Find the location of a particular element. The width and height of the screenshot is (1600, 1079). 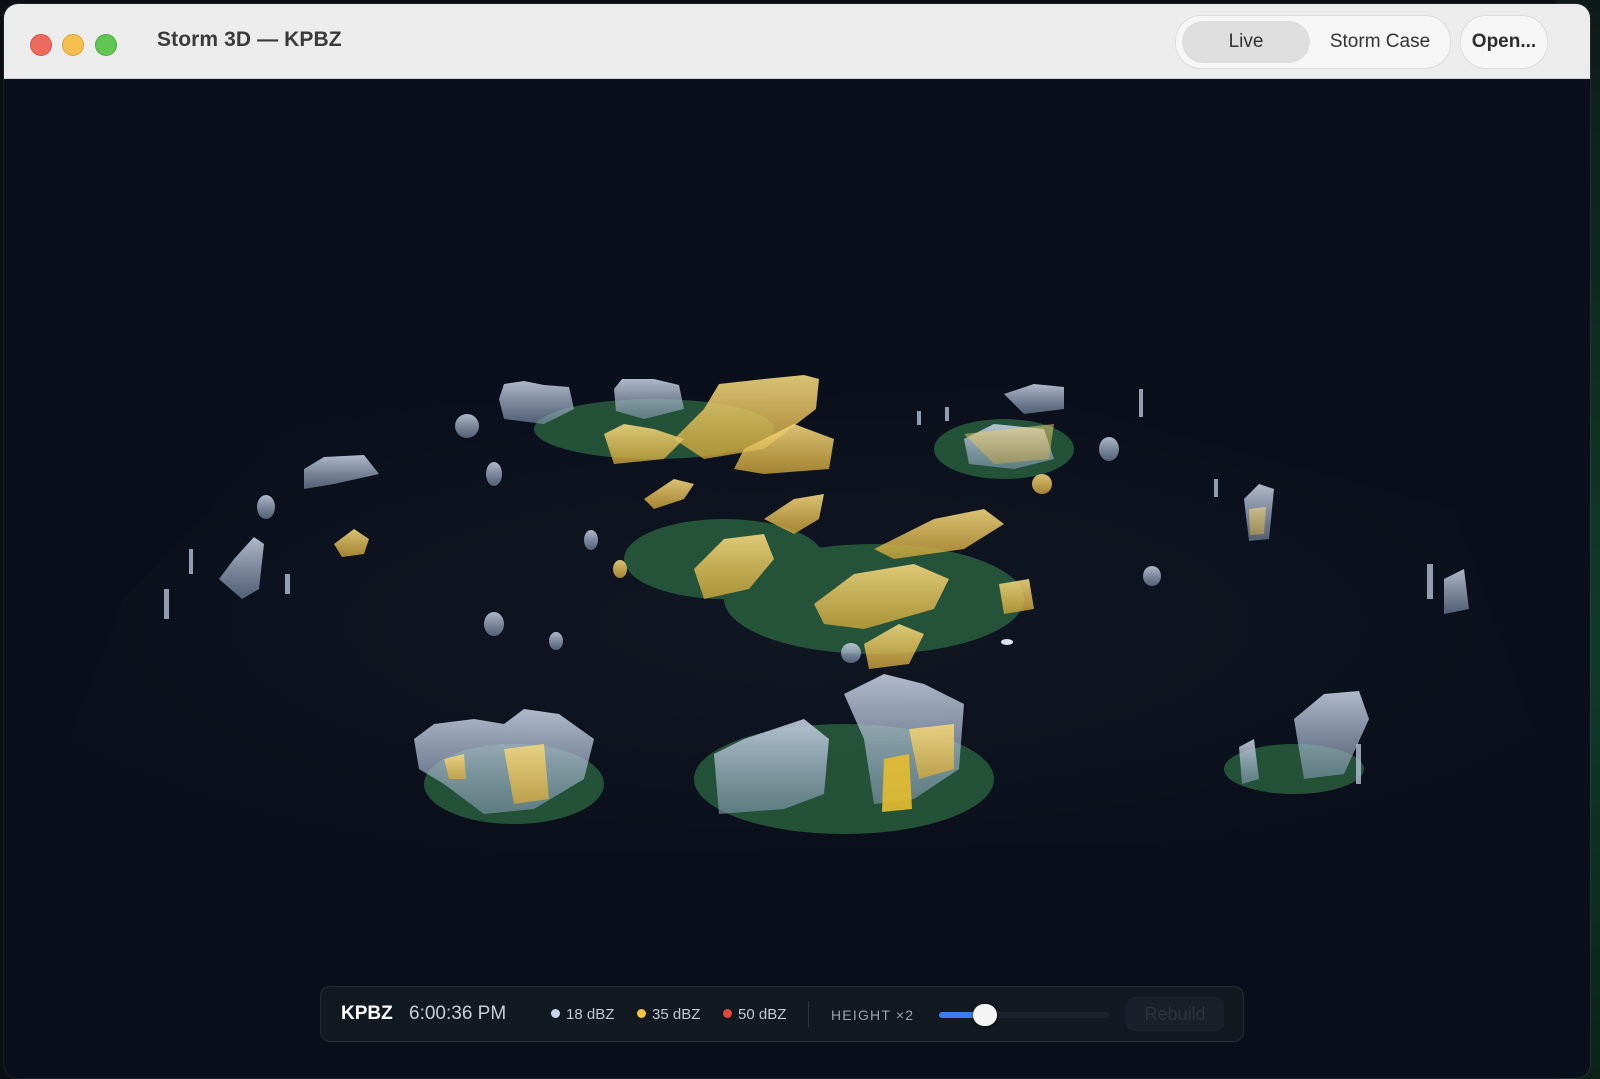

height-slider-knob is located at coordinates (985, 1015).